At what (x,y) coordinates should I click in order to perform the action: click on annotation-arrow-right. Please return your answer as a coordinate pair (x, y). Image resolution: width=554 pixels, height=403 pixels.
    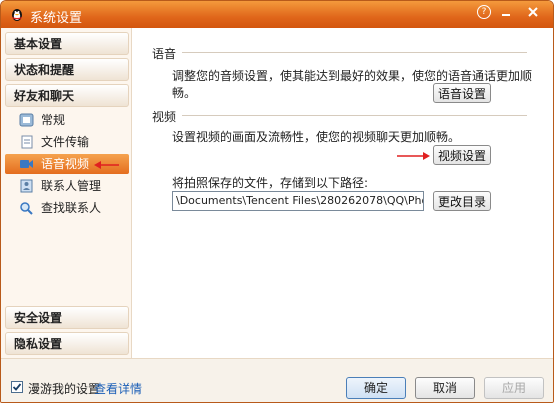
    Looking at the image, I should click on (413, 156).